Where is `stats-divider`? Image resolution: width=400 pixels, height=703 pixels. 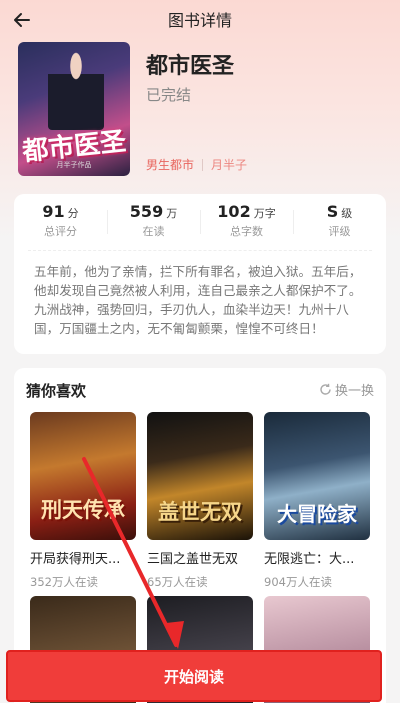 stats-divider is located at coordinates (200, 250).